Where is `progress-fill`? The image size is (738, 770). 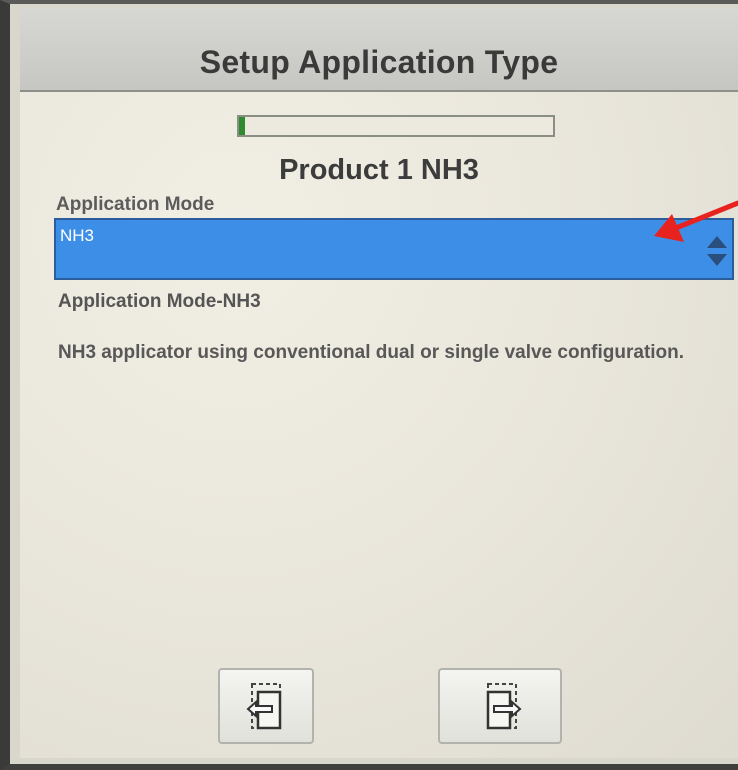 progress-fill is located at coordinates (242, 126).